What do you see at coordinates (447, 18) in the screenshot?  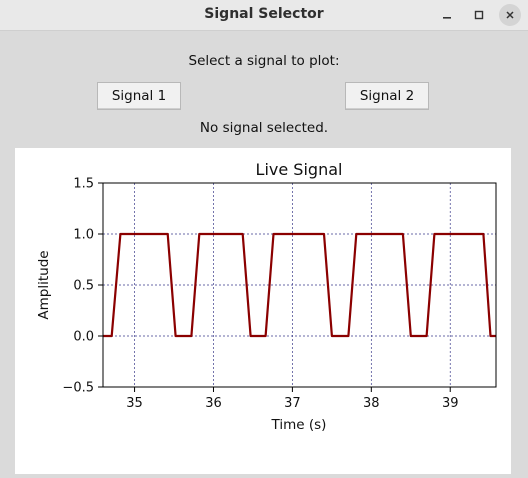 I see `minimize-icon` at bounding box center [447, 18].